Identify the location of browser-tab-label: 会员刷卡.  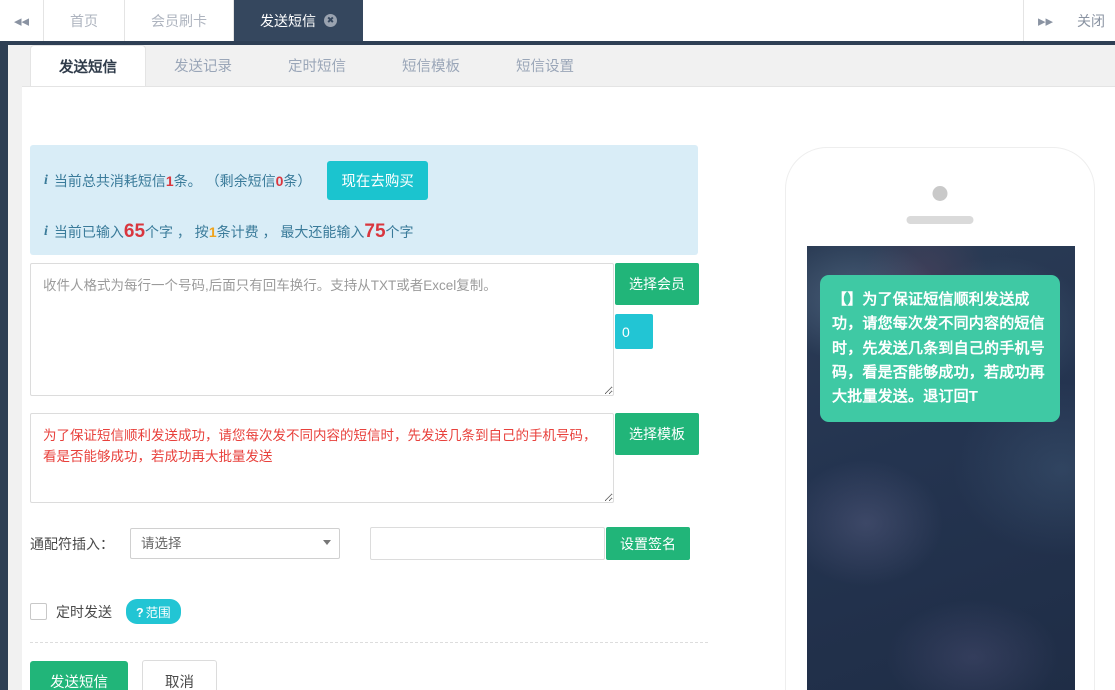
(179, 20).